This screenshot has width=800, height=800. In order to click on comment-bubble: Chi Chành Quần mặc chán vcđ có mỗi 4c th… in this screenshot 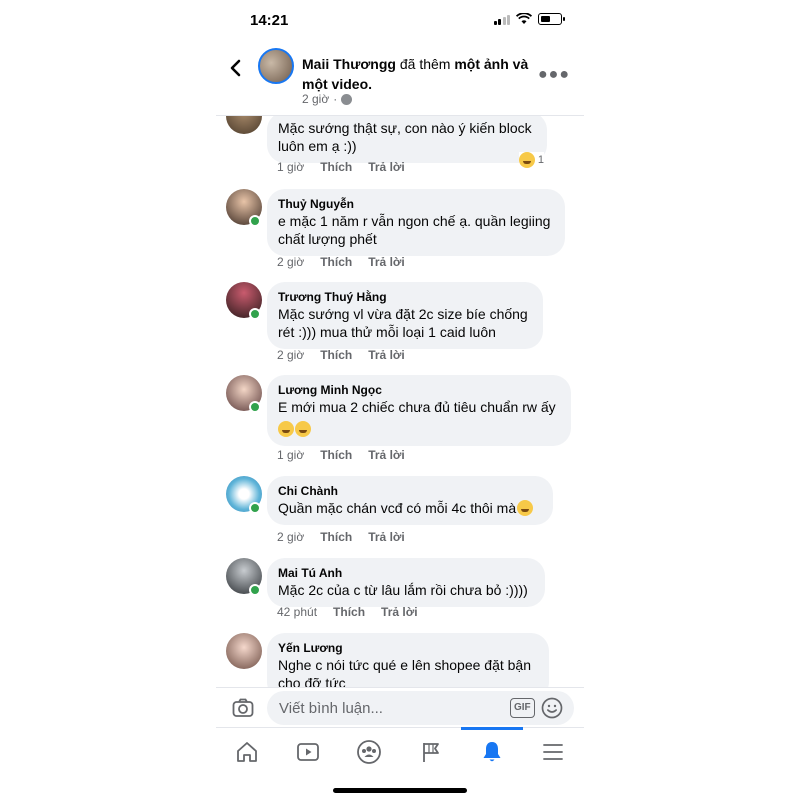, I will do `click(410, 500)`.